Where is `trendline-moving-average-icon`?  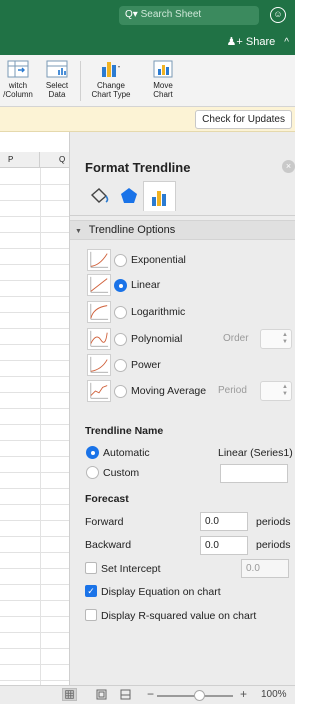 trendline-moving-average-icon is located at coordinates (99, 391).